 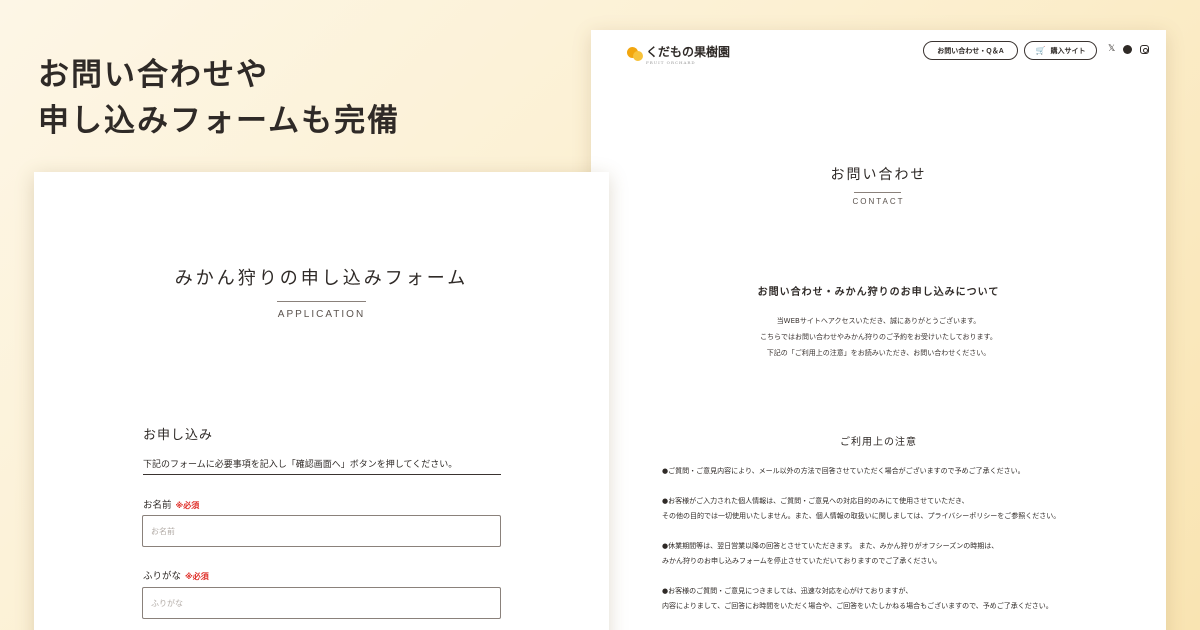 I want to click on note-line: みかん狩りのお申し込みフォームを停止させていただいておりますのでご了承ください。, so click(x=802, y=561).